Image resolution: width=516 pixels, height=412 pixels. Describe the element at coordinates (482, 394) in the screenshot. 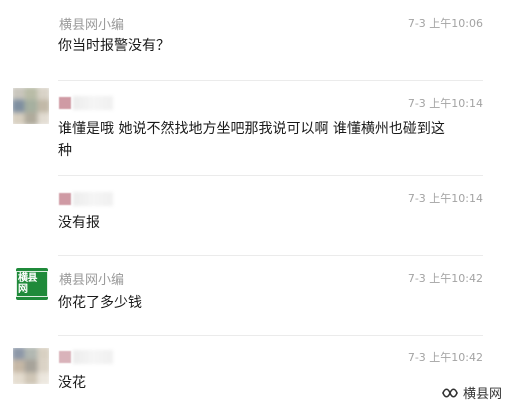

I see `watermark-label: 横县网` at that location.